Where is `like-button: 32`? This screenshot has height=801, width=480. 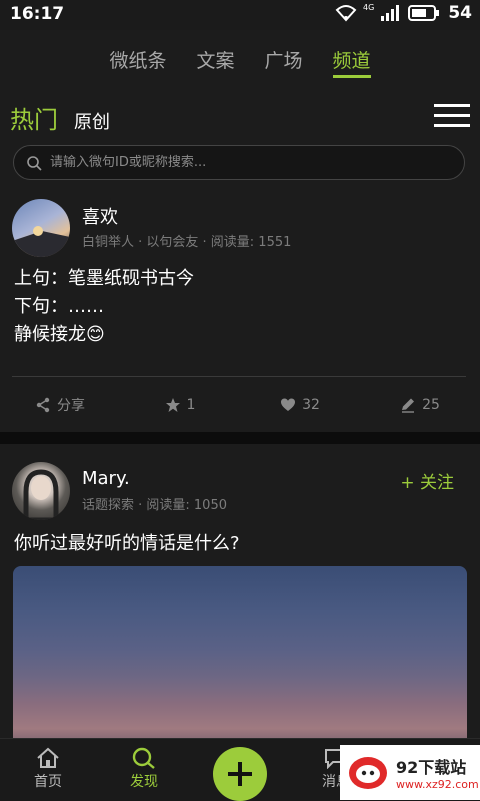 like-button: 32 is located at coordinates (300, 405).